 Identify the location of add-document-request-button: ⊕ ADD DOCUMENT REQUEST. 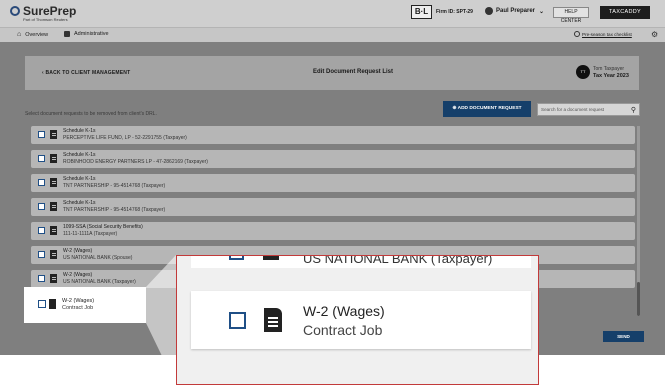
(487, 109).